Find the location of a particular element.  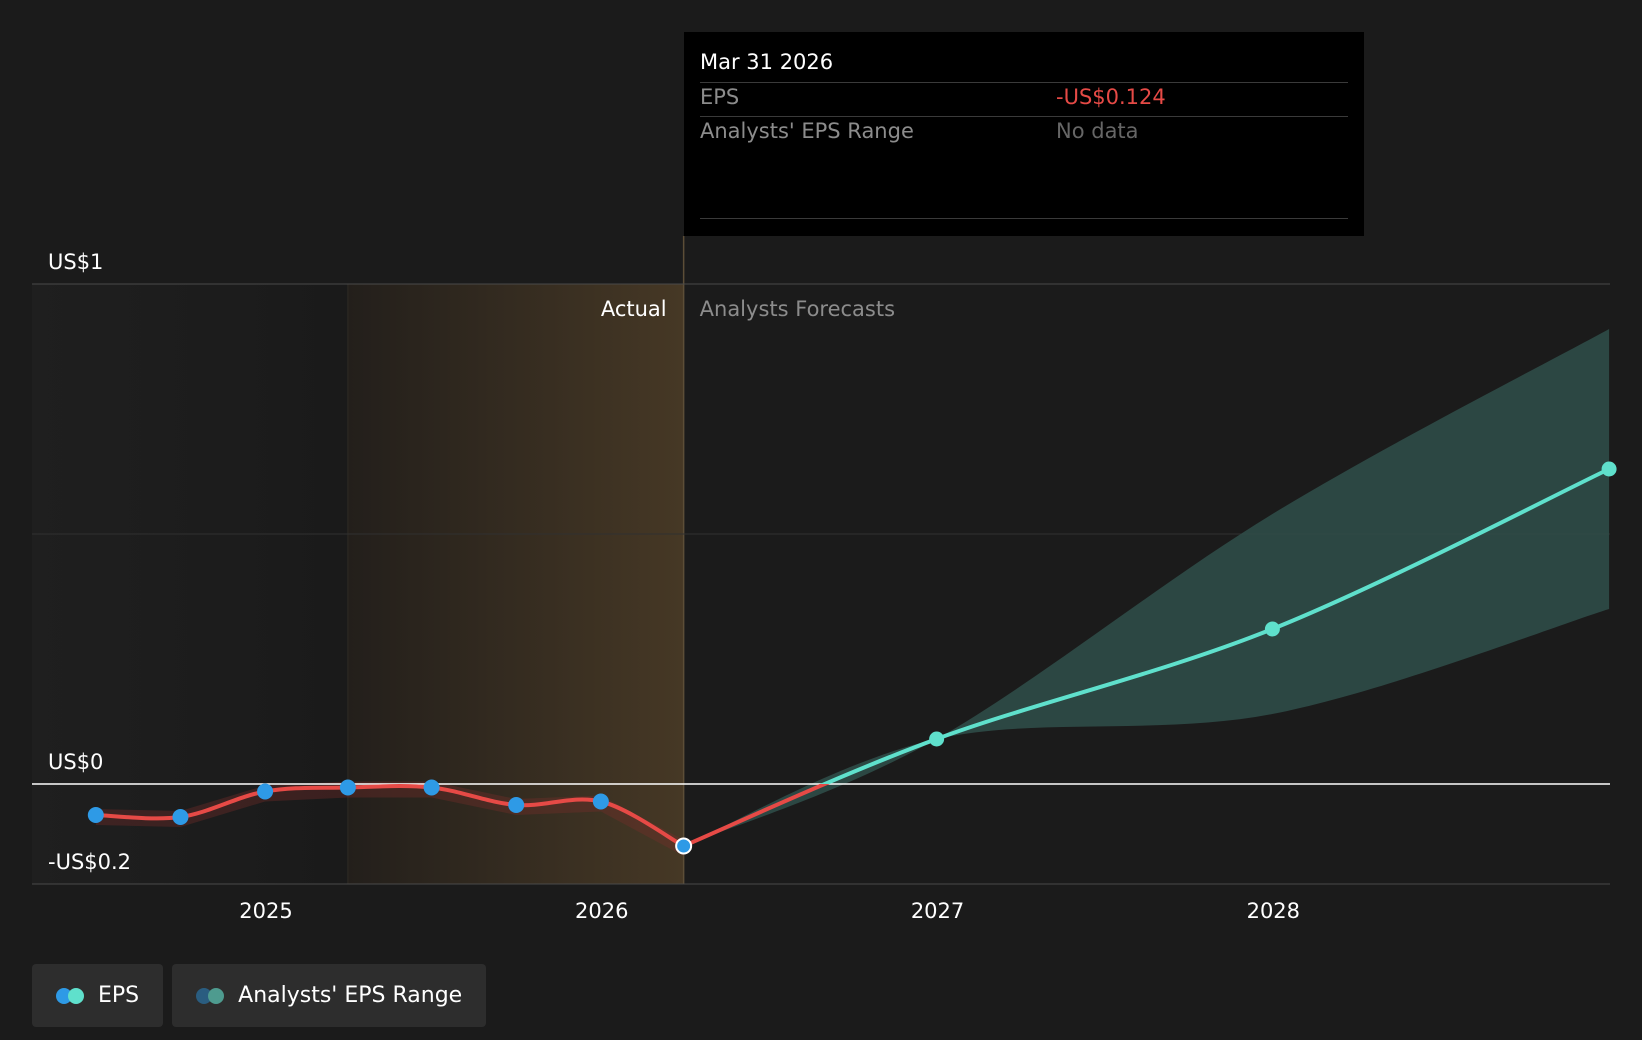

eps-range-legend-icon is located at coordinates (211, 996).